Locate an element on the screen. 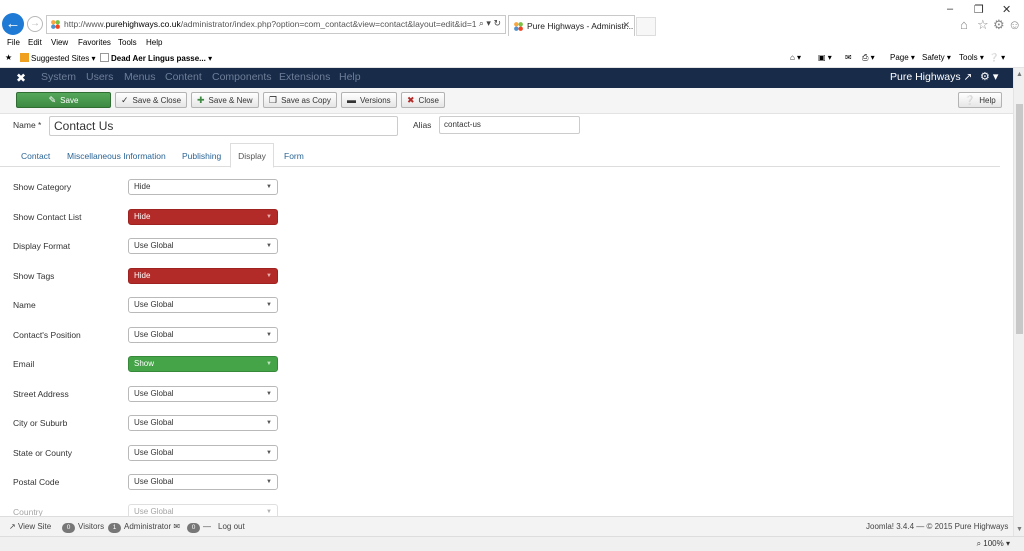 This screenshot has height=551, width=1024. select-state-or-county: Use Global ▼ is located at coordinates (203, 453).